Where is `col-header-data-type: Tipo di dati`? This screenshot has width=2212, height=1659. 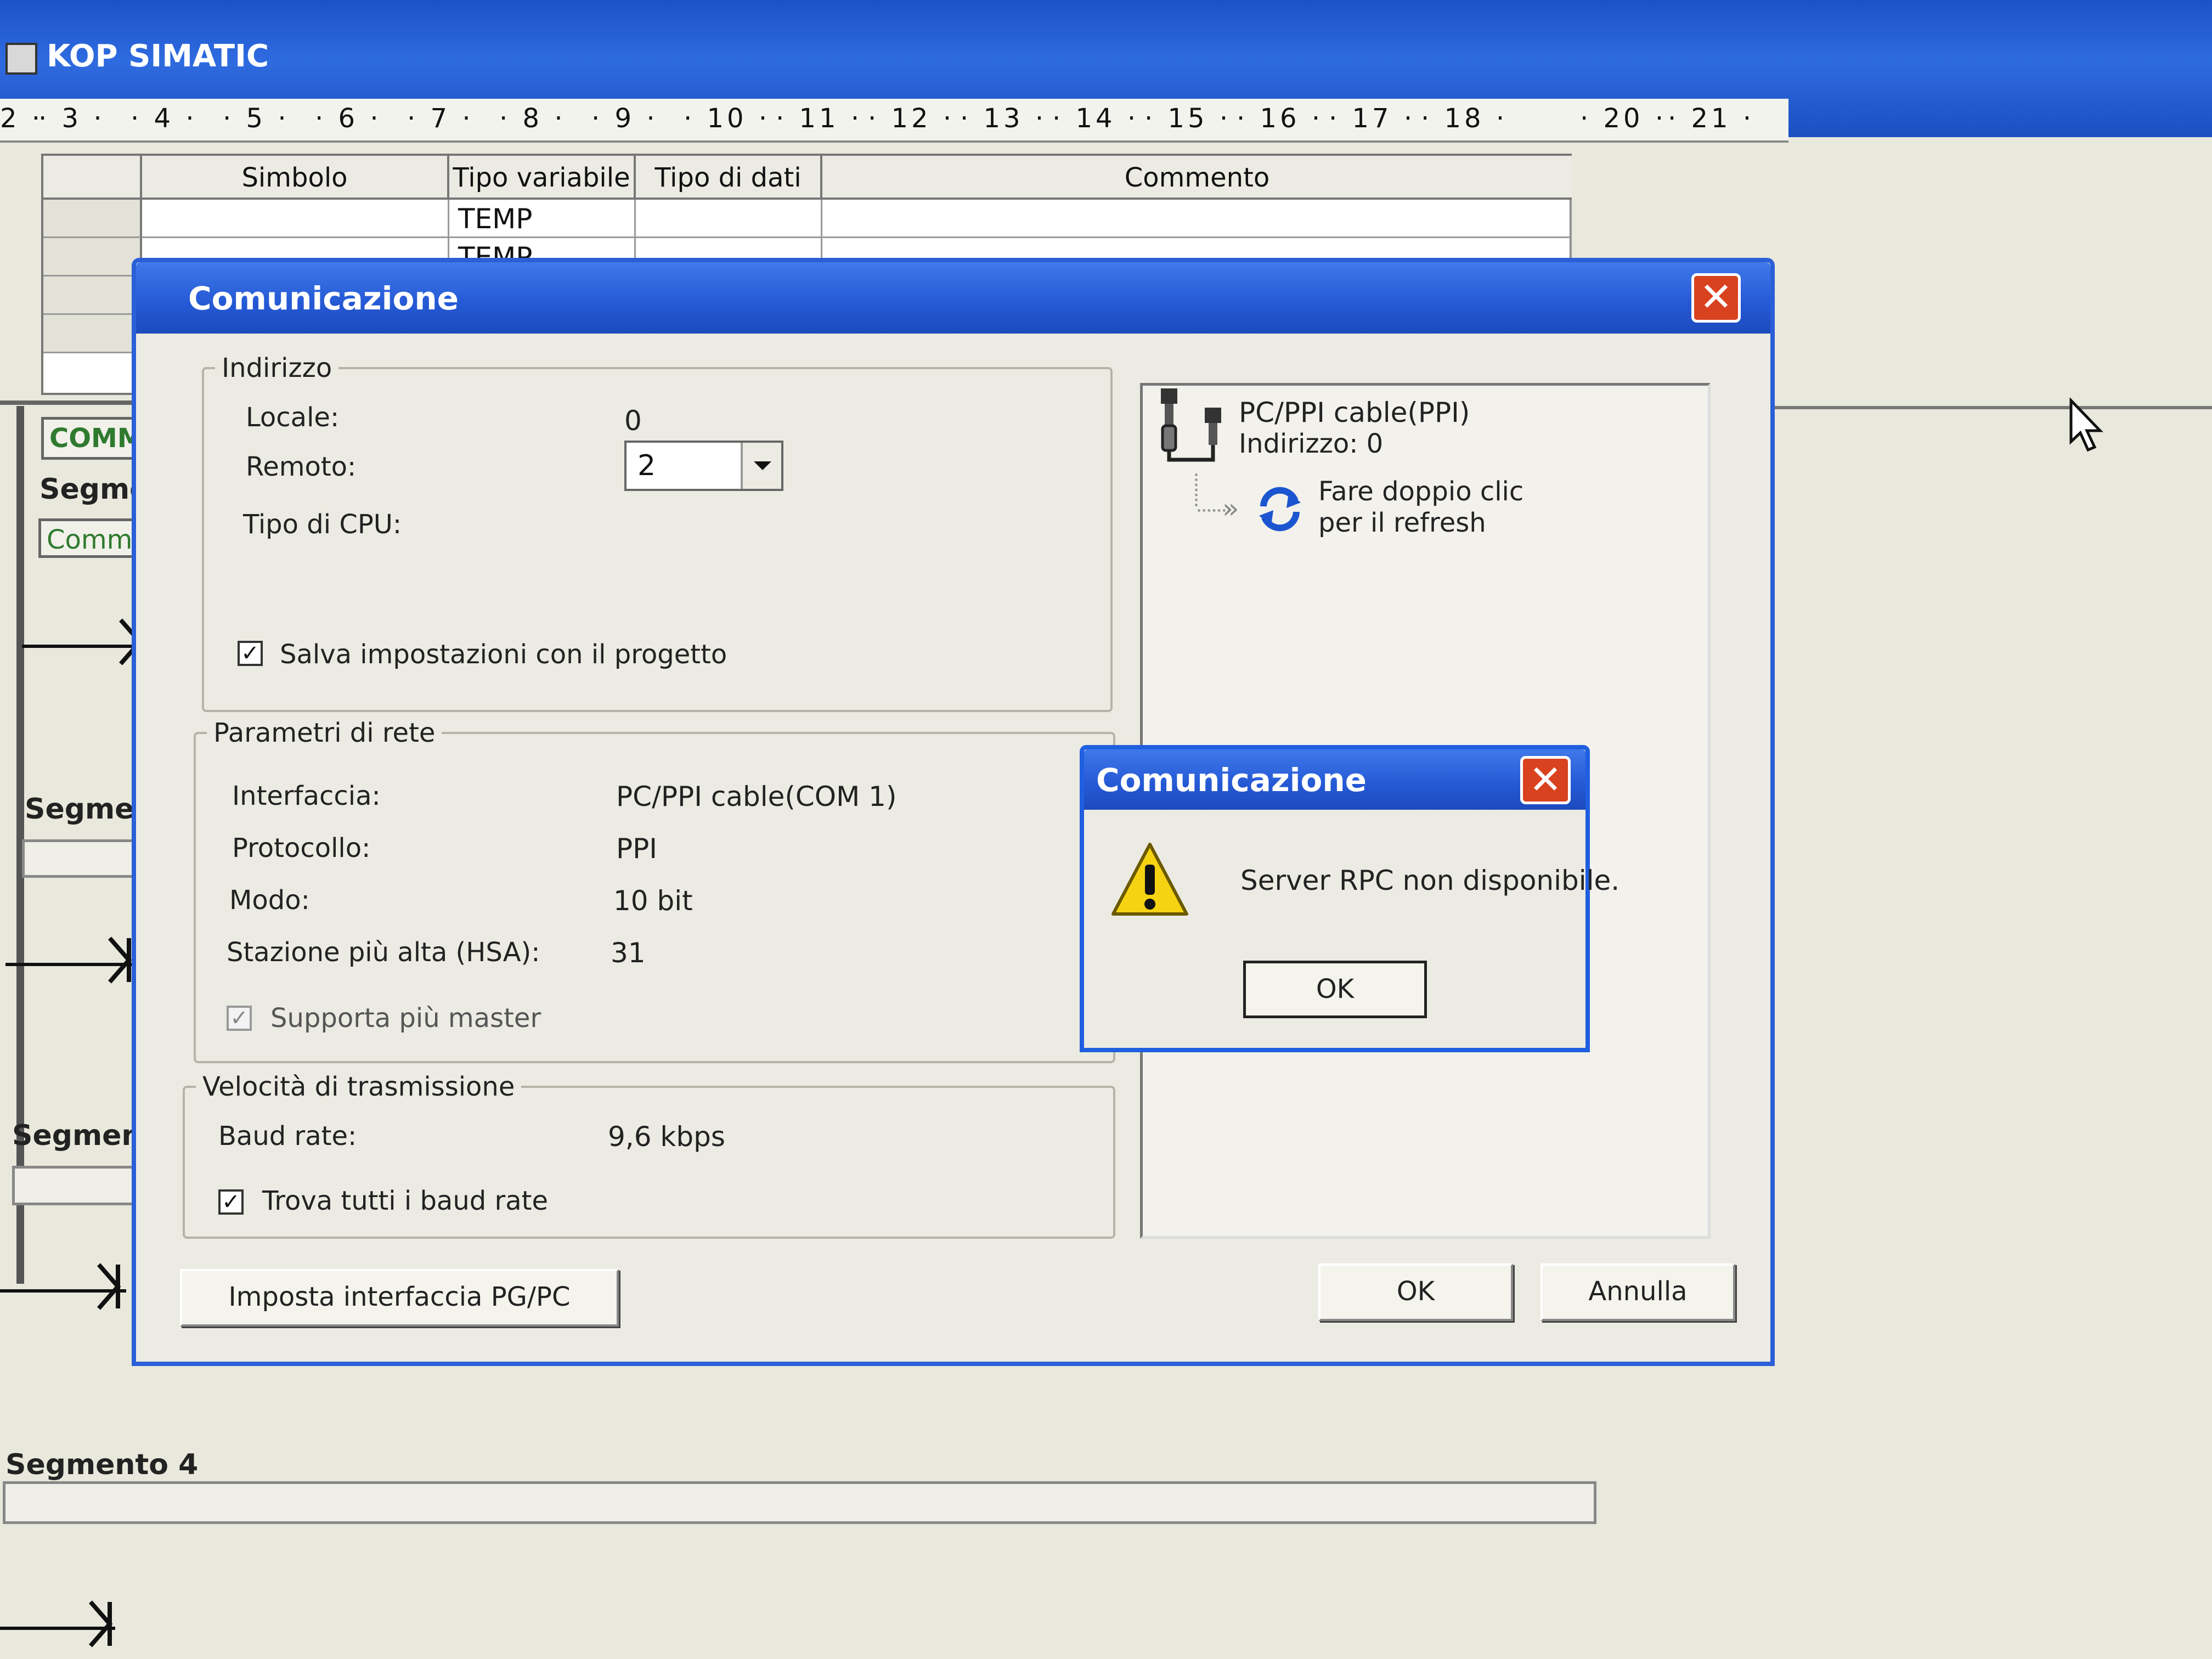
col-header-data-type: Tipo di dati is located at coordinates (729, 178).